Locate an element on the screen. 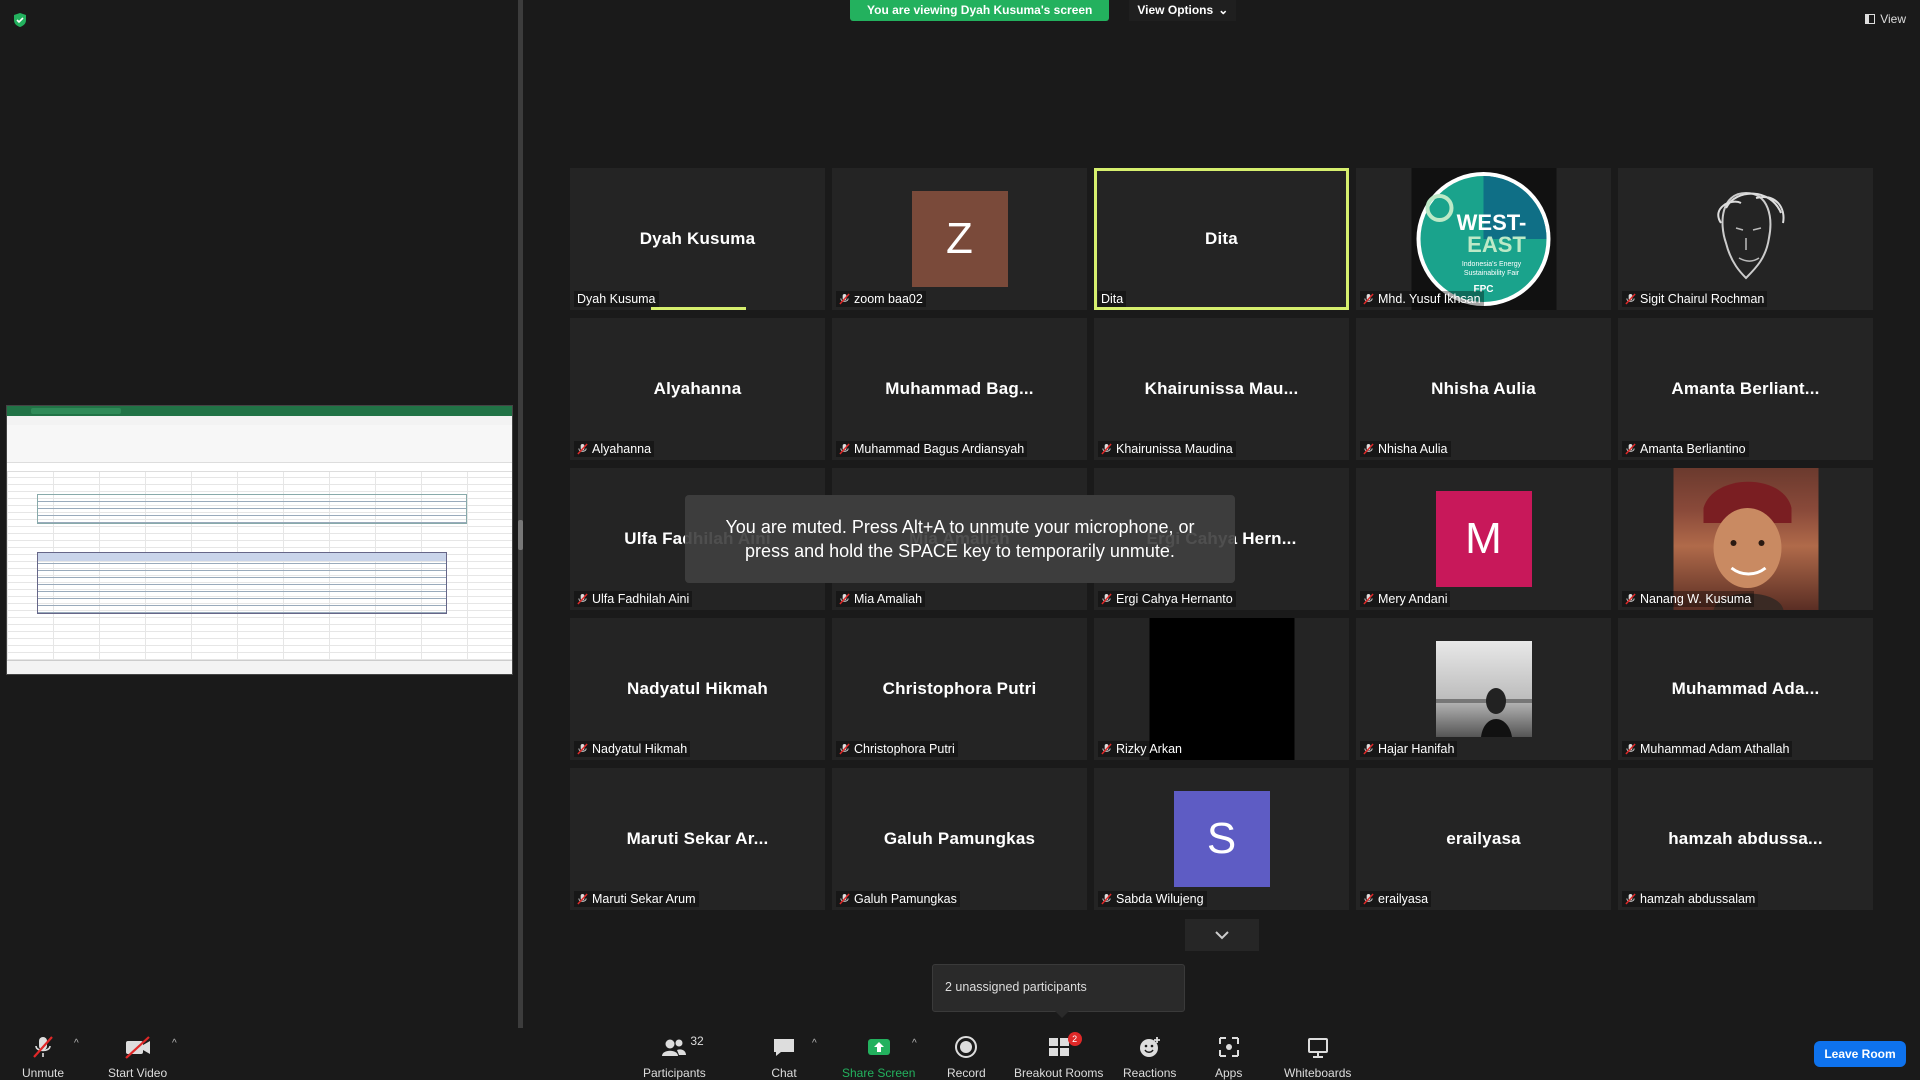  unmute-label: Unmute is located at coordinates (43, 1073).